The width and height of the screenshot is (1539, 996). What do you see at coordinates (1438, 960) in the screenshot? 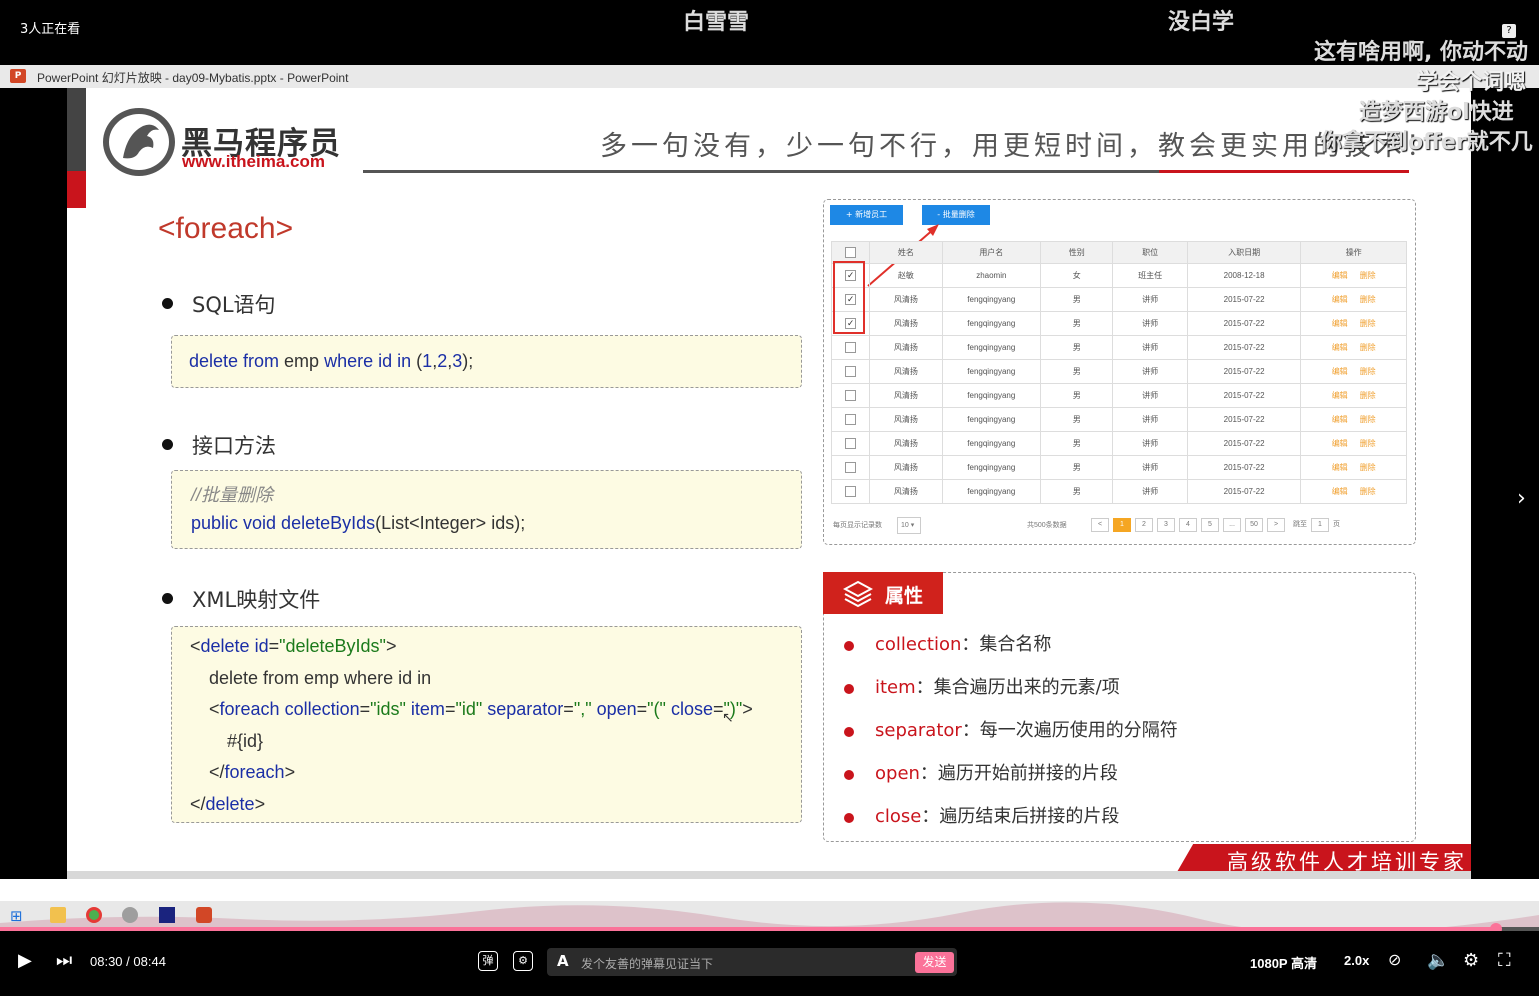
I see `volume-icon: 🔈` at bounding box center [1438, 960].